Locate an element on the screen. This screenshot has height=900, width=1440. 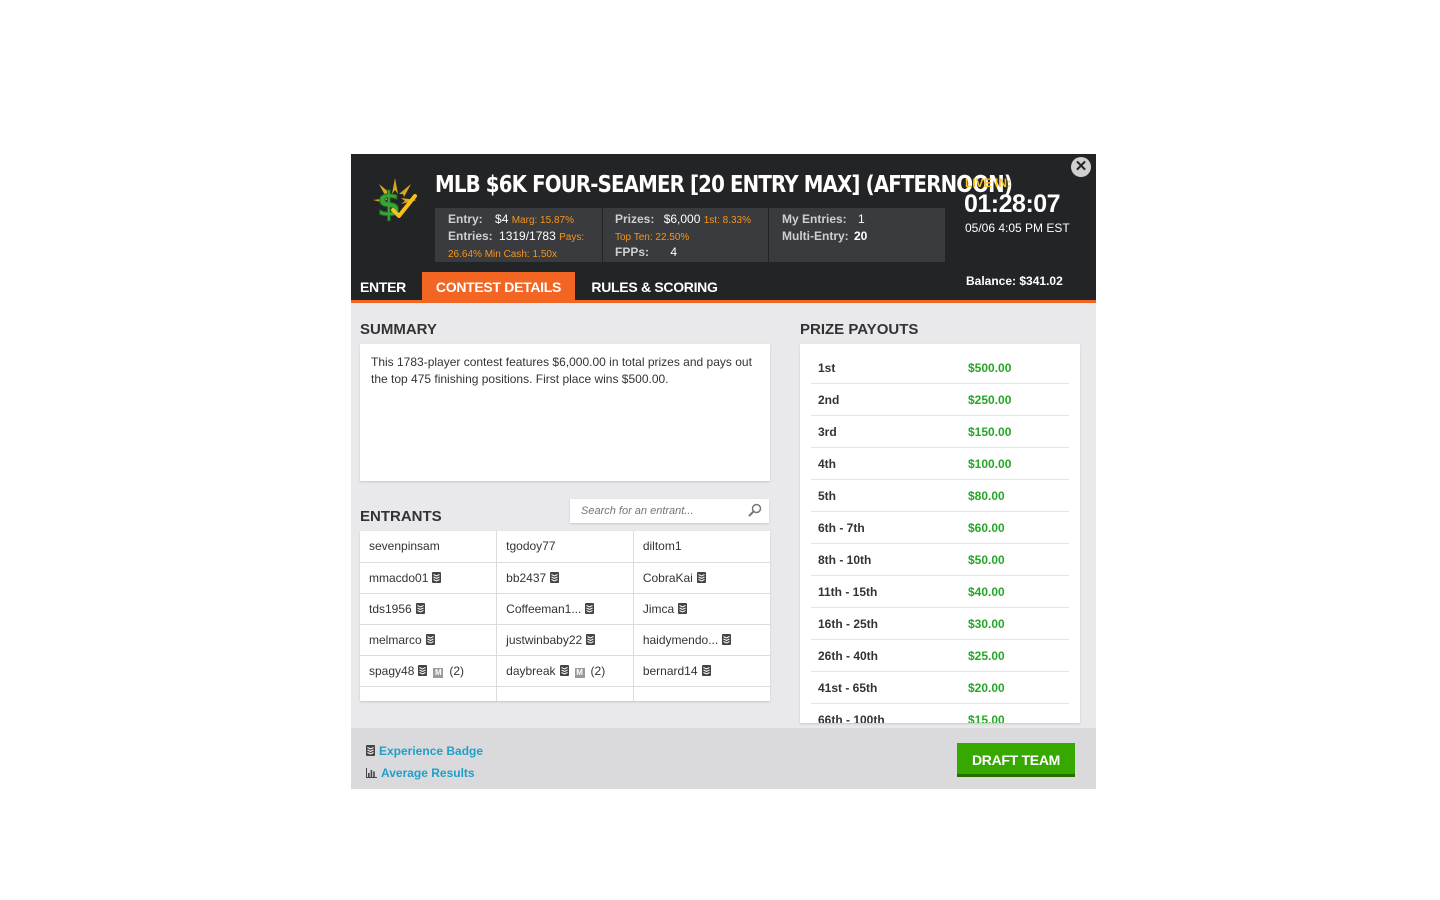
tab-underline is located at coordinates (723, 301).